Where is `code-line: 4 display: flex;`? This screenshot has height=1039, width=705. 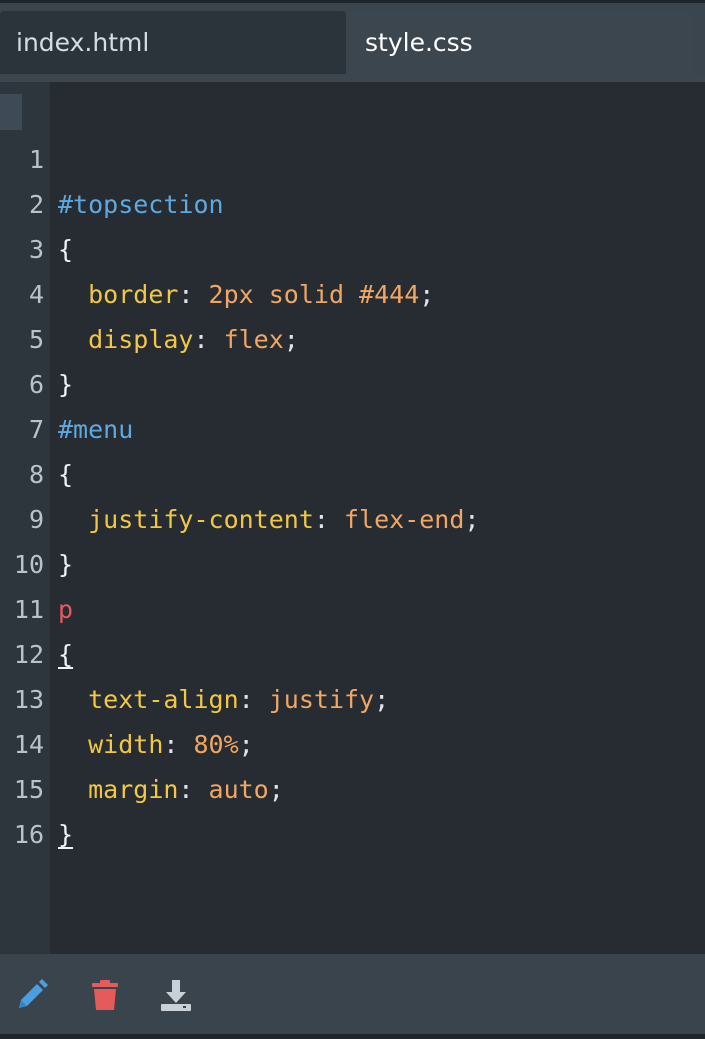 code-line: 4 display: flex; is located at coordinates (352, 290).